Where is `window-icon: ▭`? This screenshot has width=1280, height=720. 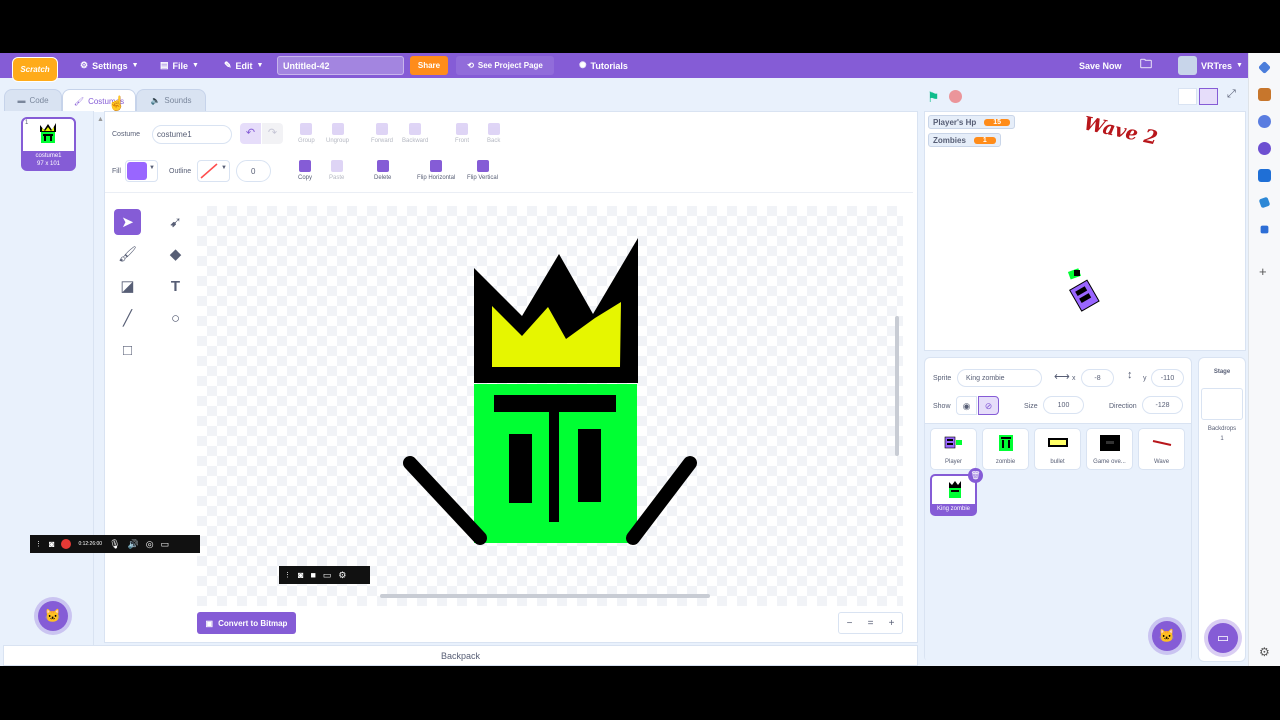
window-icon: ▭ is located at coordinates (327, 575).